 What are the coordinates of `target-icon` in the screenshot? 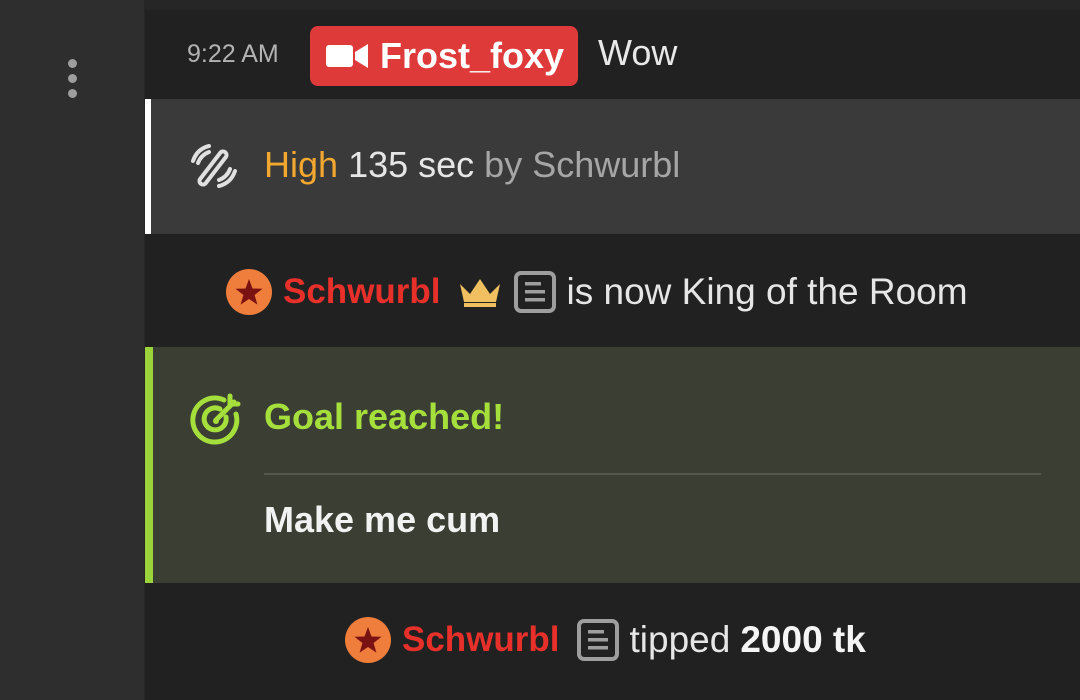 It's located at (215, 419).